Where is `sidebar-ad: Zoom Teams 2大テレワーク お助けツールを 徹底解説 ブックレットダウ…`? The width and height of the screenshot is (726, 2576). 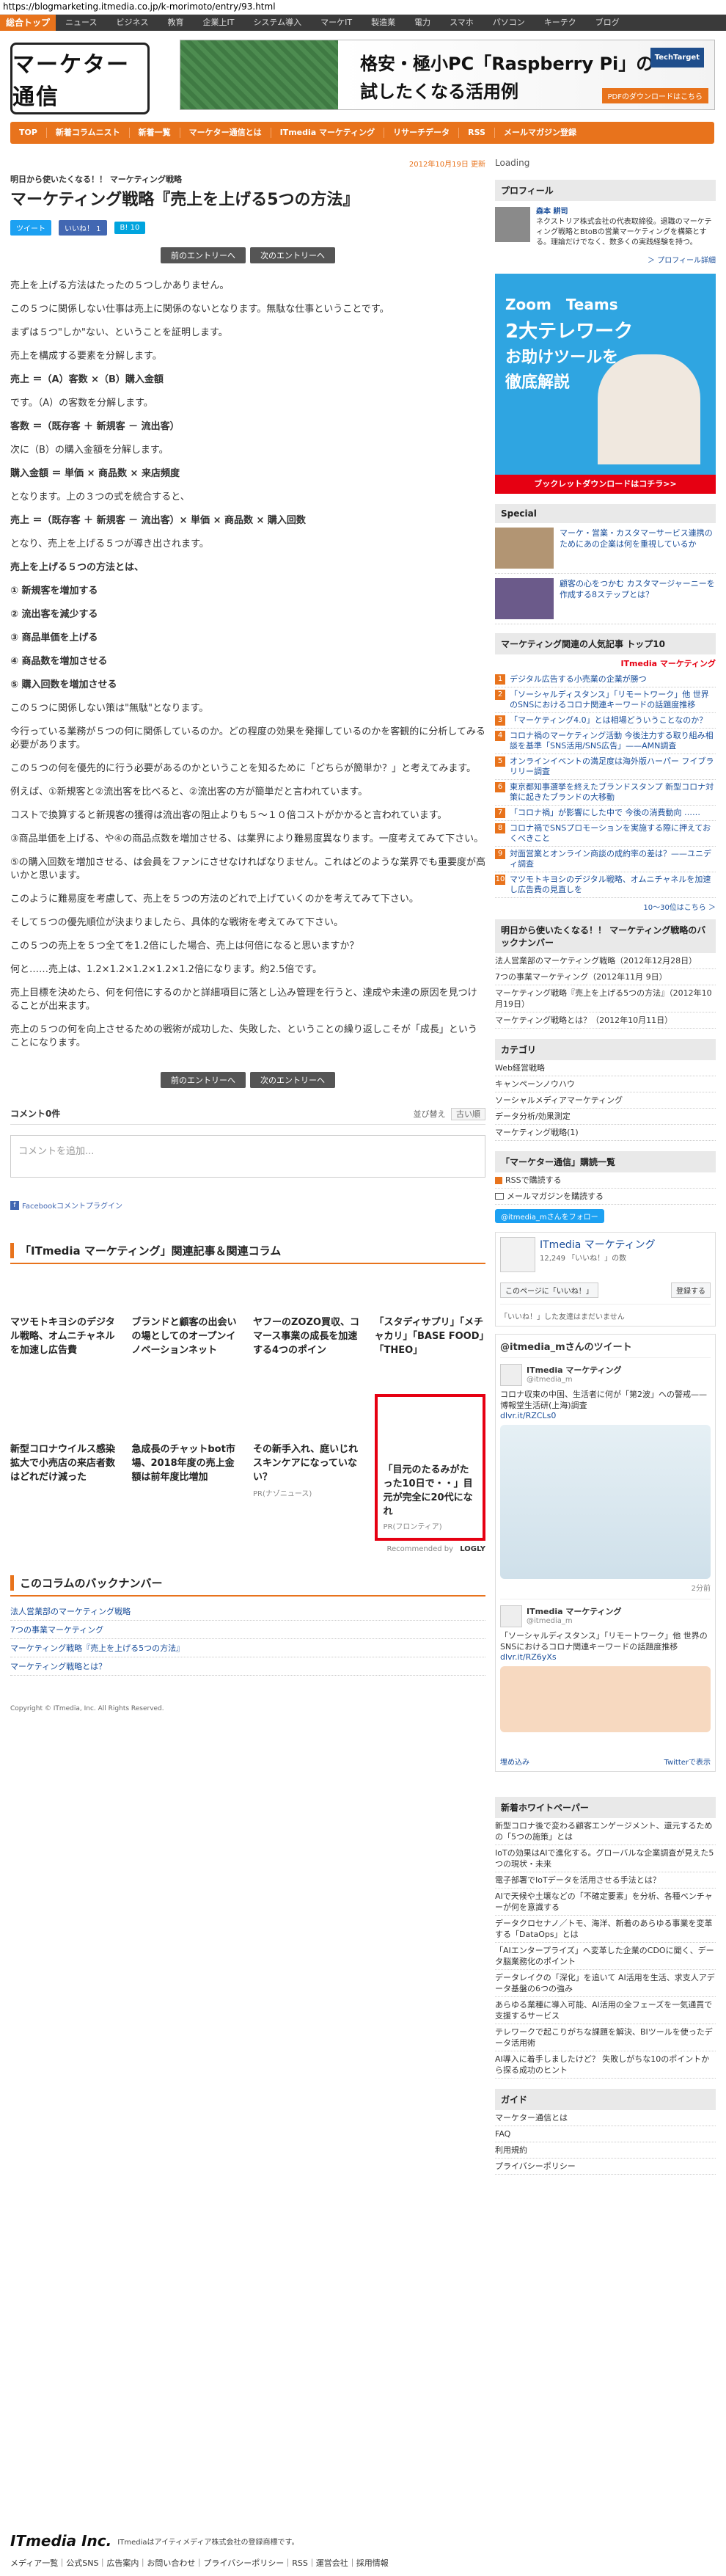 sidebar-ad: Zoom Teams 2大テレワーク お助けツールを 徹底解説 ブックレットダウ… is located at coordinates (605, 384).